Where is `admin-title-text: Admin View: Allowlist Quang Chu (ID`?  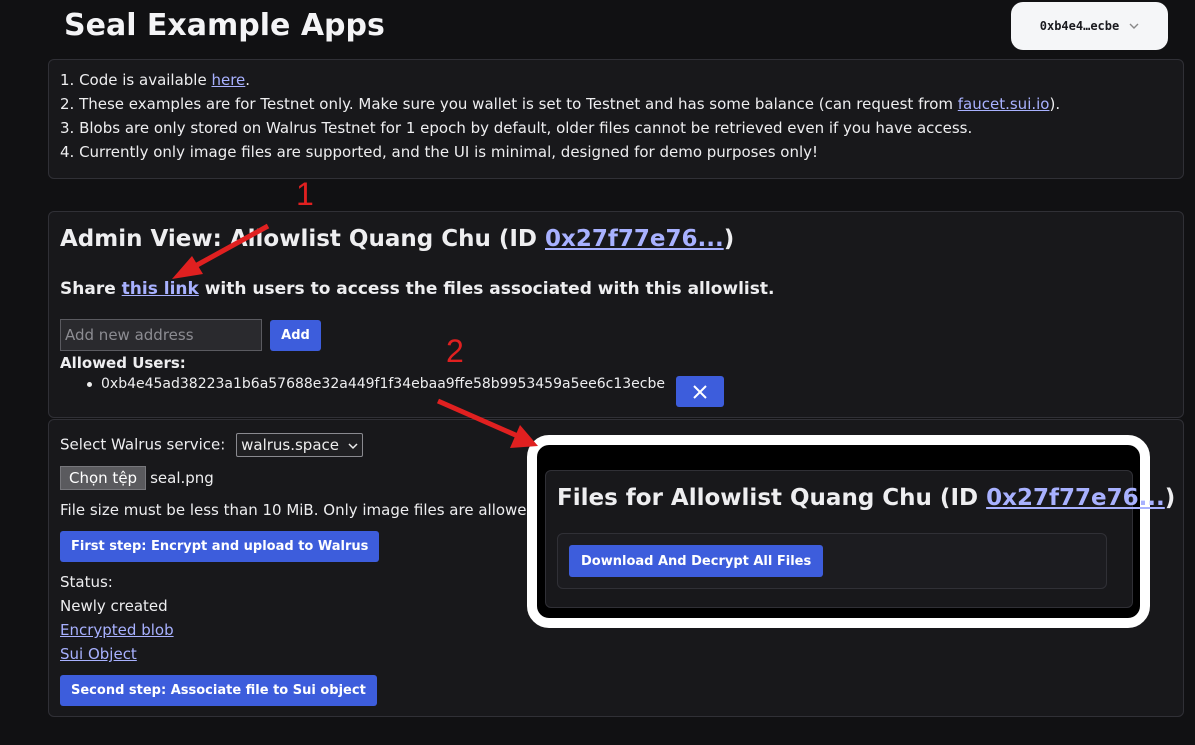
admin-title-text: Admin View: Allowlist Quang Chu (ID is located at coordinates (302, 239).